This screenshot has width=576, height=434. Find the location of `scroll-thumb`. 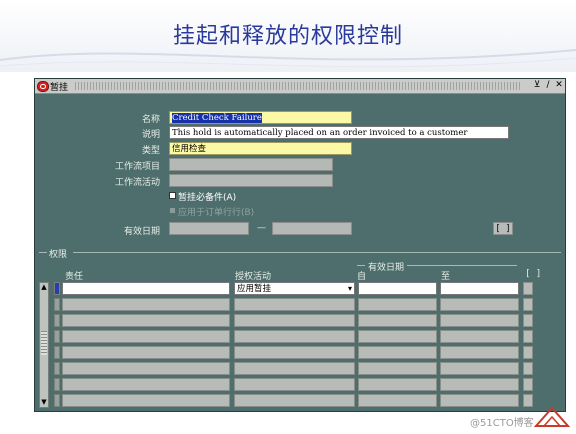

scroll-thumb is located at coordinates (44, 343).